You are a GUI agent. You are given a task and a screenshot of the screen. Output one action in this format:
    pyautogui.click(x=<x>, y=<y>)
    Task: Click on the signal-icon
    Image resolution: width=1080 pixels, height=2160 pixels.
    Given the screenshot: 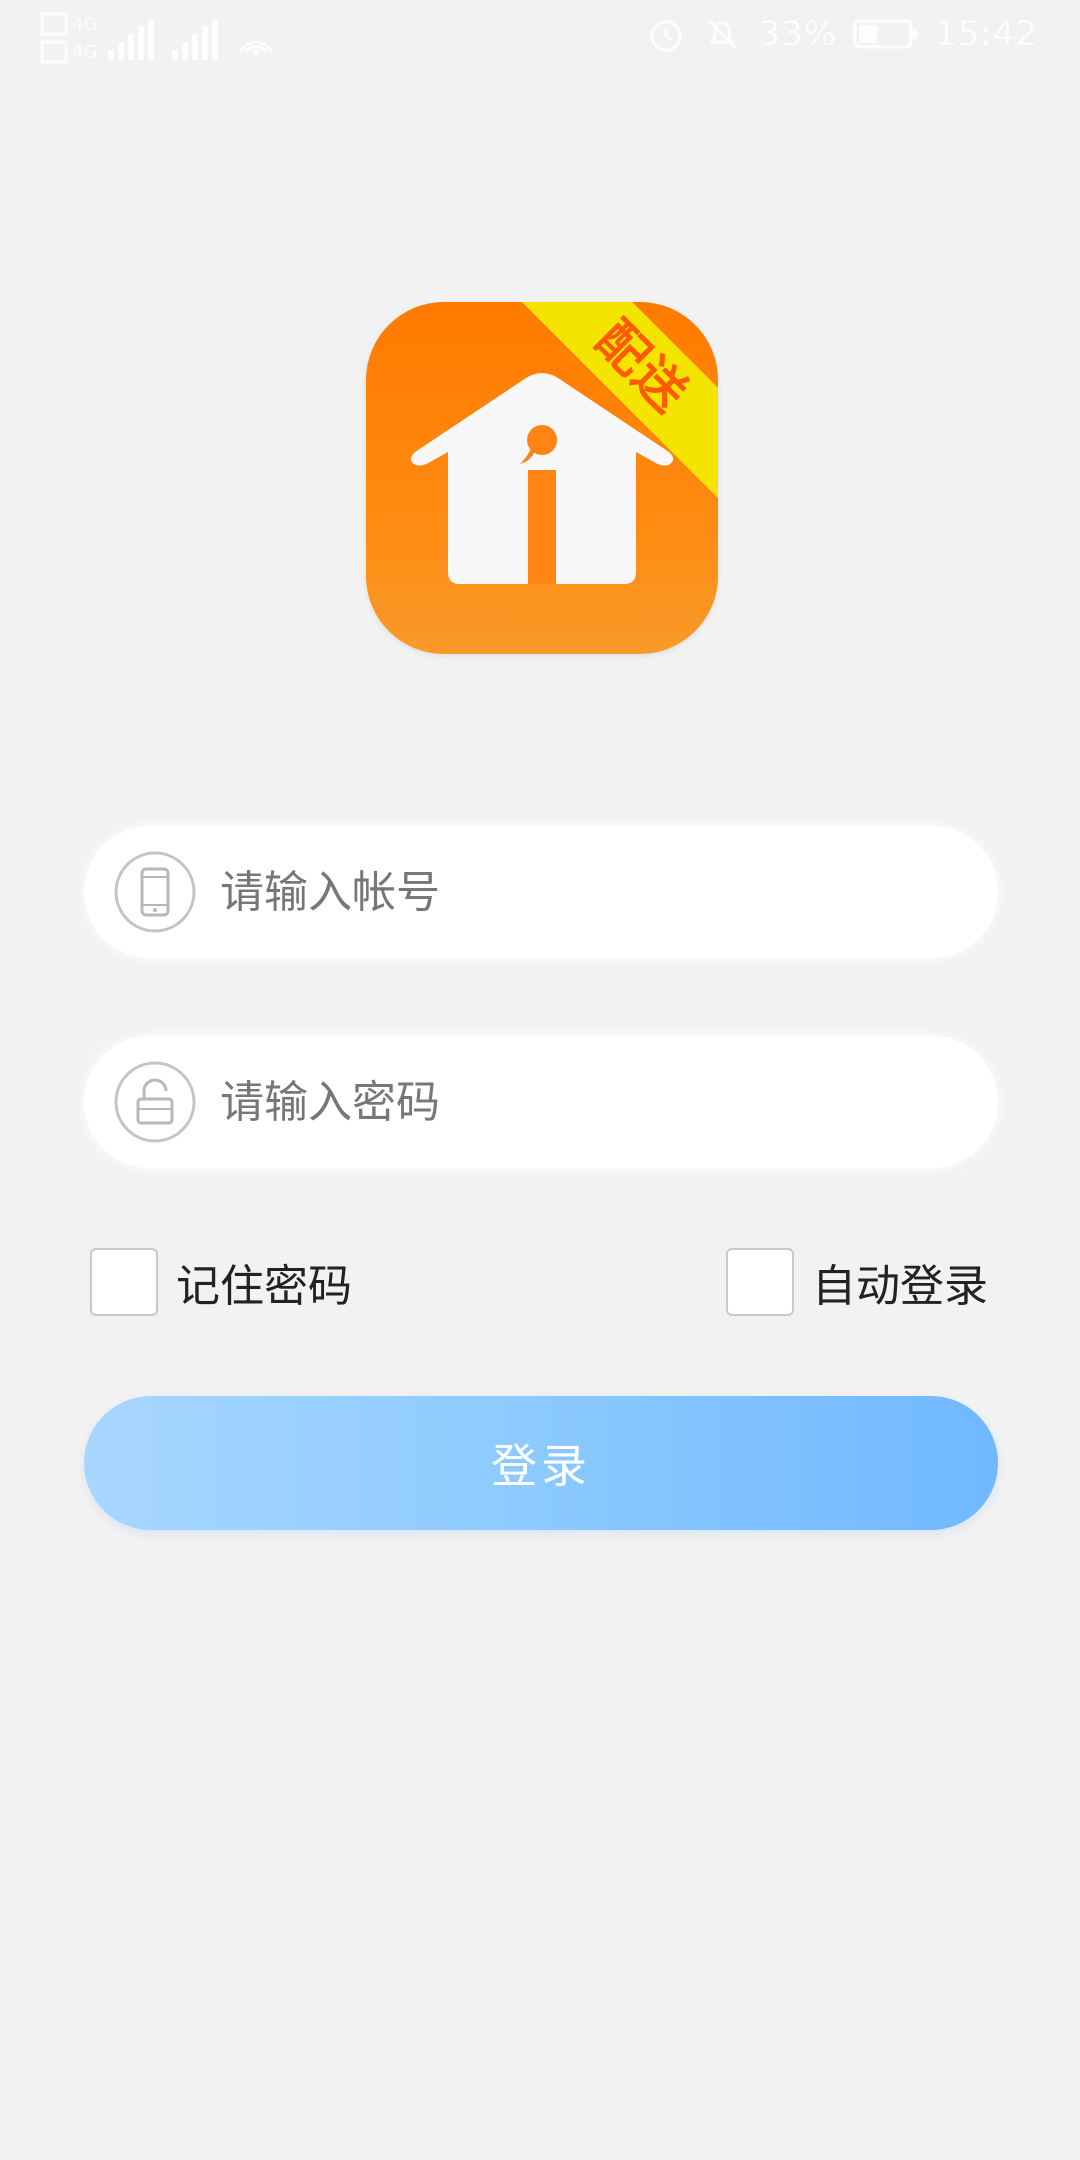 What is the action you would take?
    pyautogui.click(x=131, y=40)
    